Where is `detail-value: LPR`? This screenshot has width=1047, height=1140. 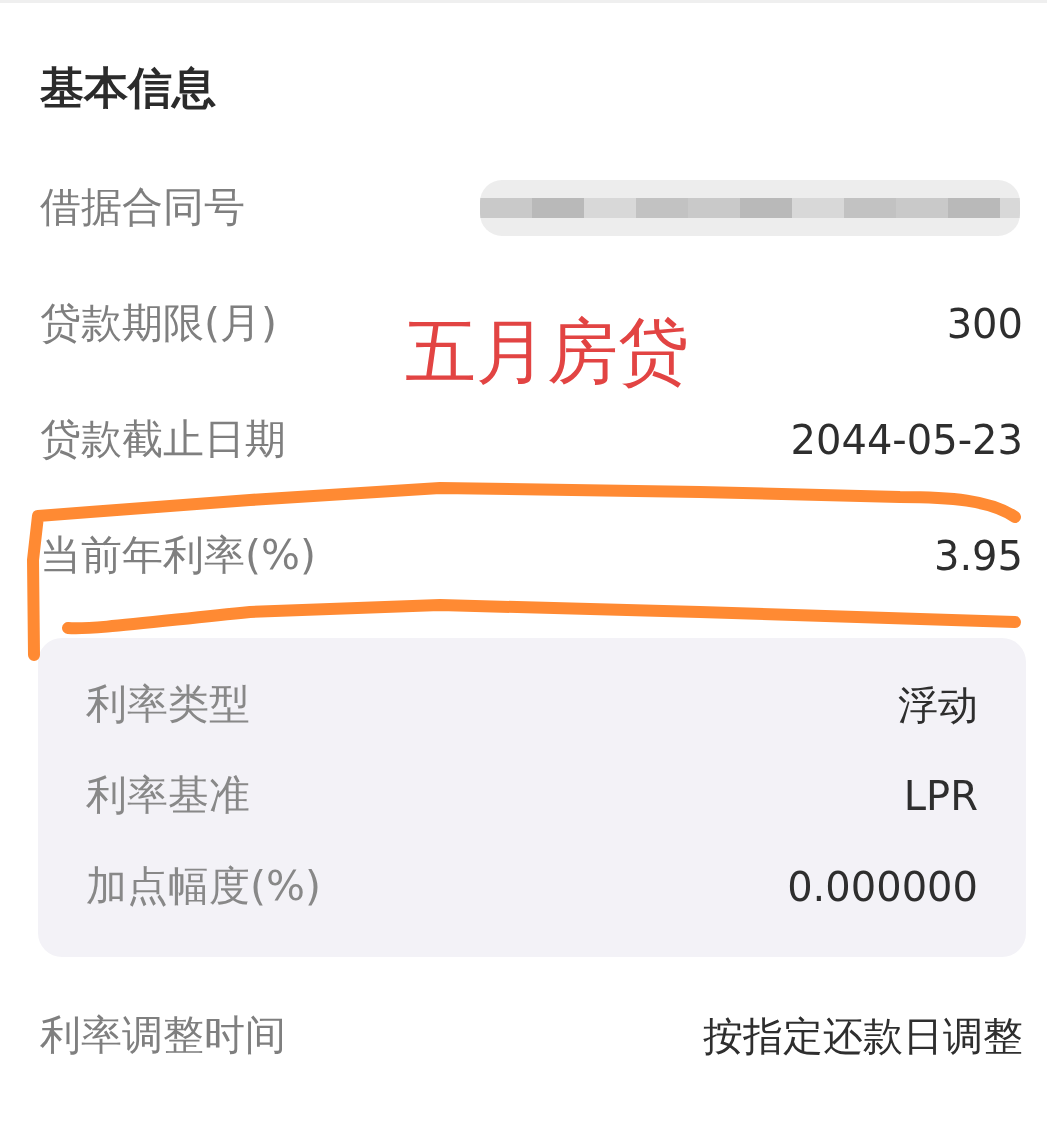 detail-value: LPR is located at coordinates (940, 795).